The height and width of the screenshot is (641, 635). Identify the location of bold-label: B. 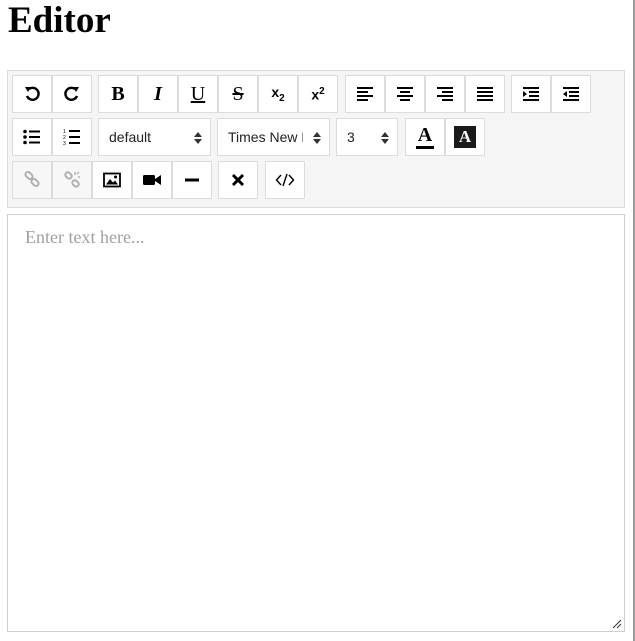
(118, 94).